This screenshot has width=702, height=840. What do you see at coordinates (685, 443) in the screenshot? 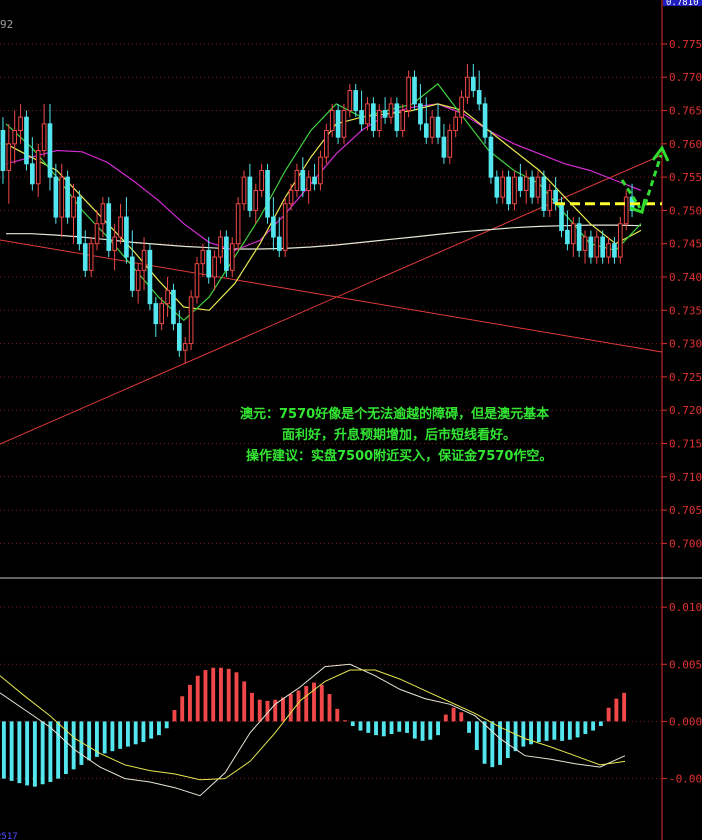
I see `price-tick-label: 0.715` at bounding box center [685, 443].